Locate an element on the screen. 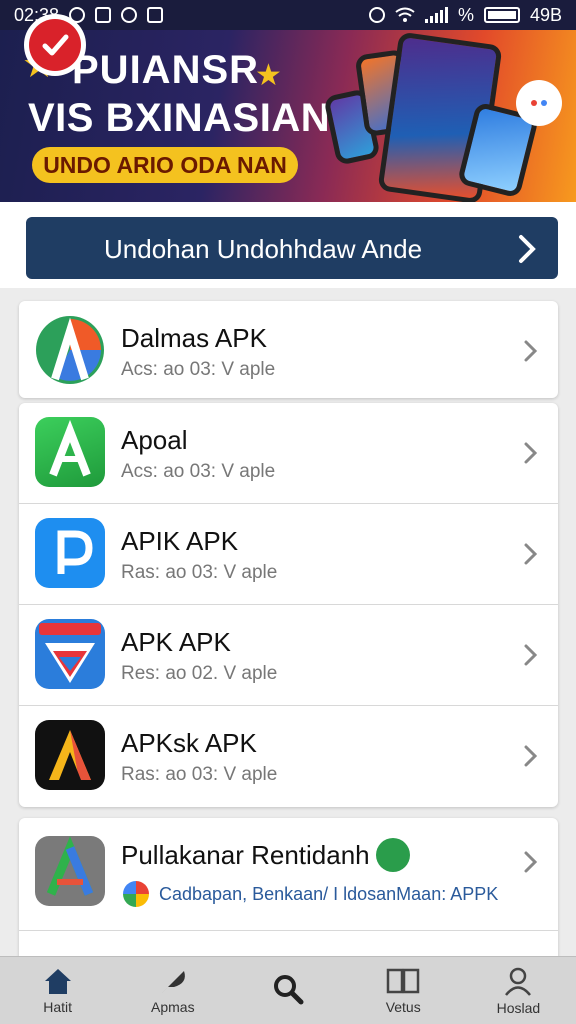 This screenshot has height=1024, width=576. status-right: % 49B is located at coordinates (465, 15).